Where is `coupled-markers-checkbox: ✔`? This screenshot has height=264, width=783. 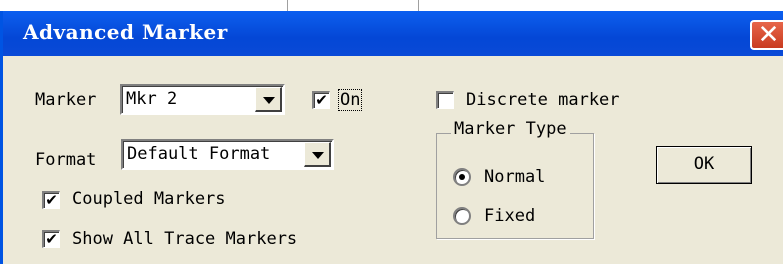
coupled-markers-checkbox: ✔ is located at coordinates (51, 200).